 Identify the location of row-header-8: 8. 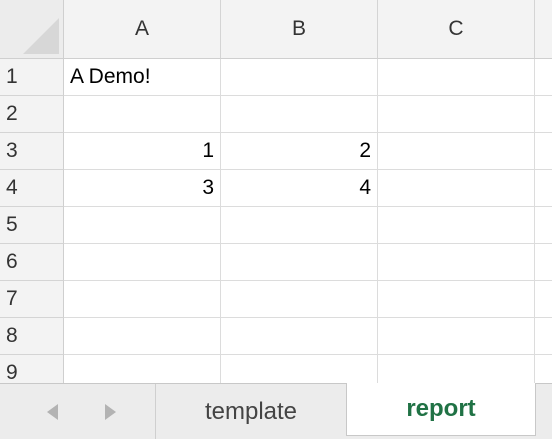
(32, 336).